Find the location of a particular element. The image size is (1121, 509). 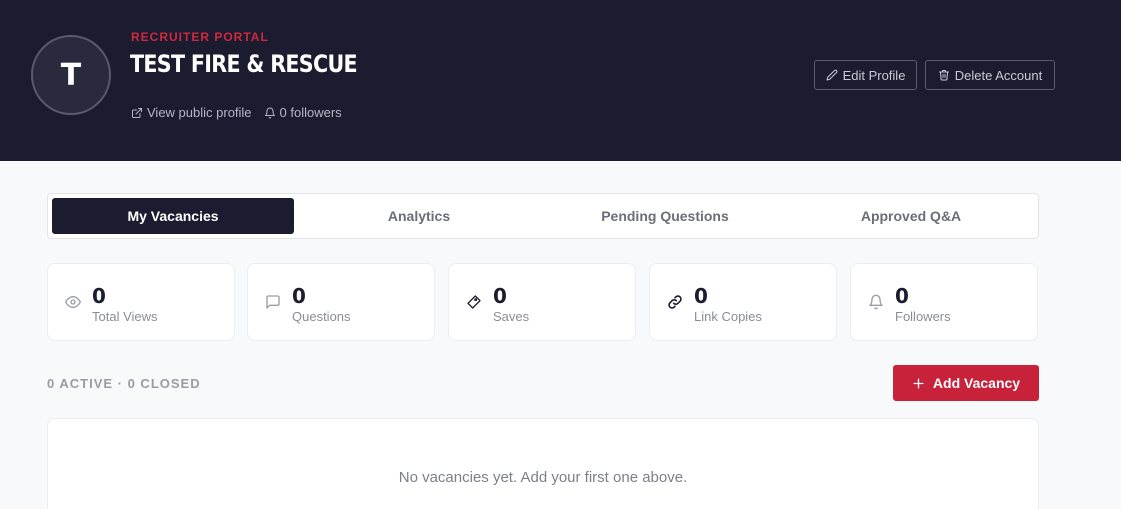

org-name: TEST FIRE & RESCUE is located at coordinates (244, 64).